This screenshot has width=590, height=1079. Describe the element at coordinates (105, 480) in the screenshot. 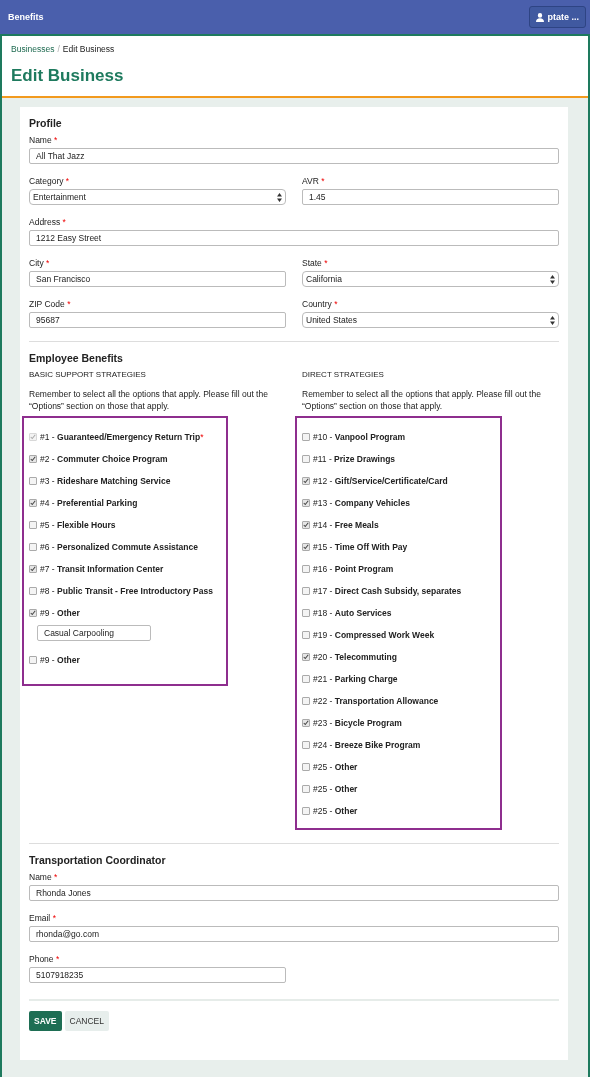

I see `checkbox-label: #3 - Rideshare Matching Service` at that location.